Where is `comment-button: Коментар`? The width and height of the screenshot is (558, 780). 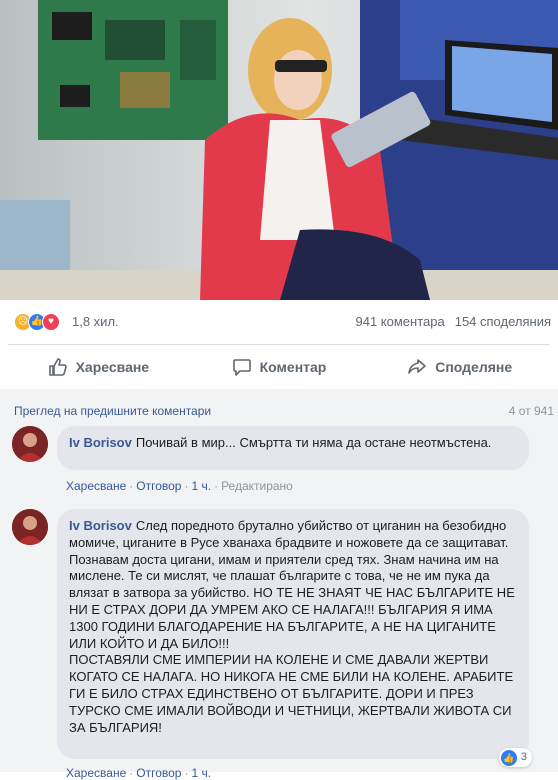 comment-button: Коментар is located at coordinates (279, 367).